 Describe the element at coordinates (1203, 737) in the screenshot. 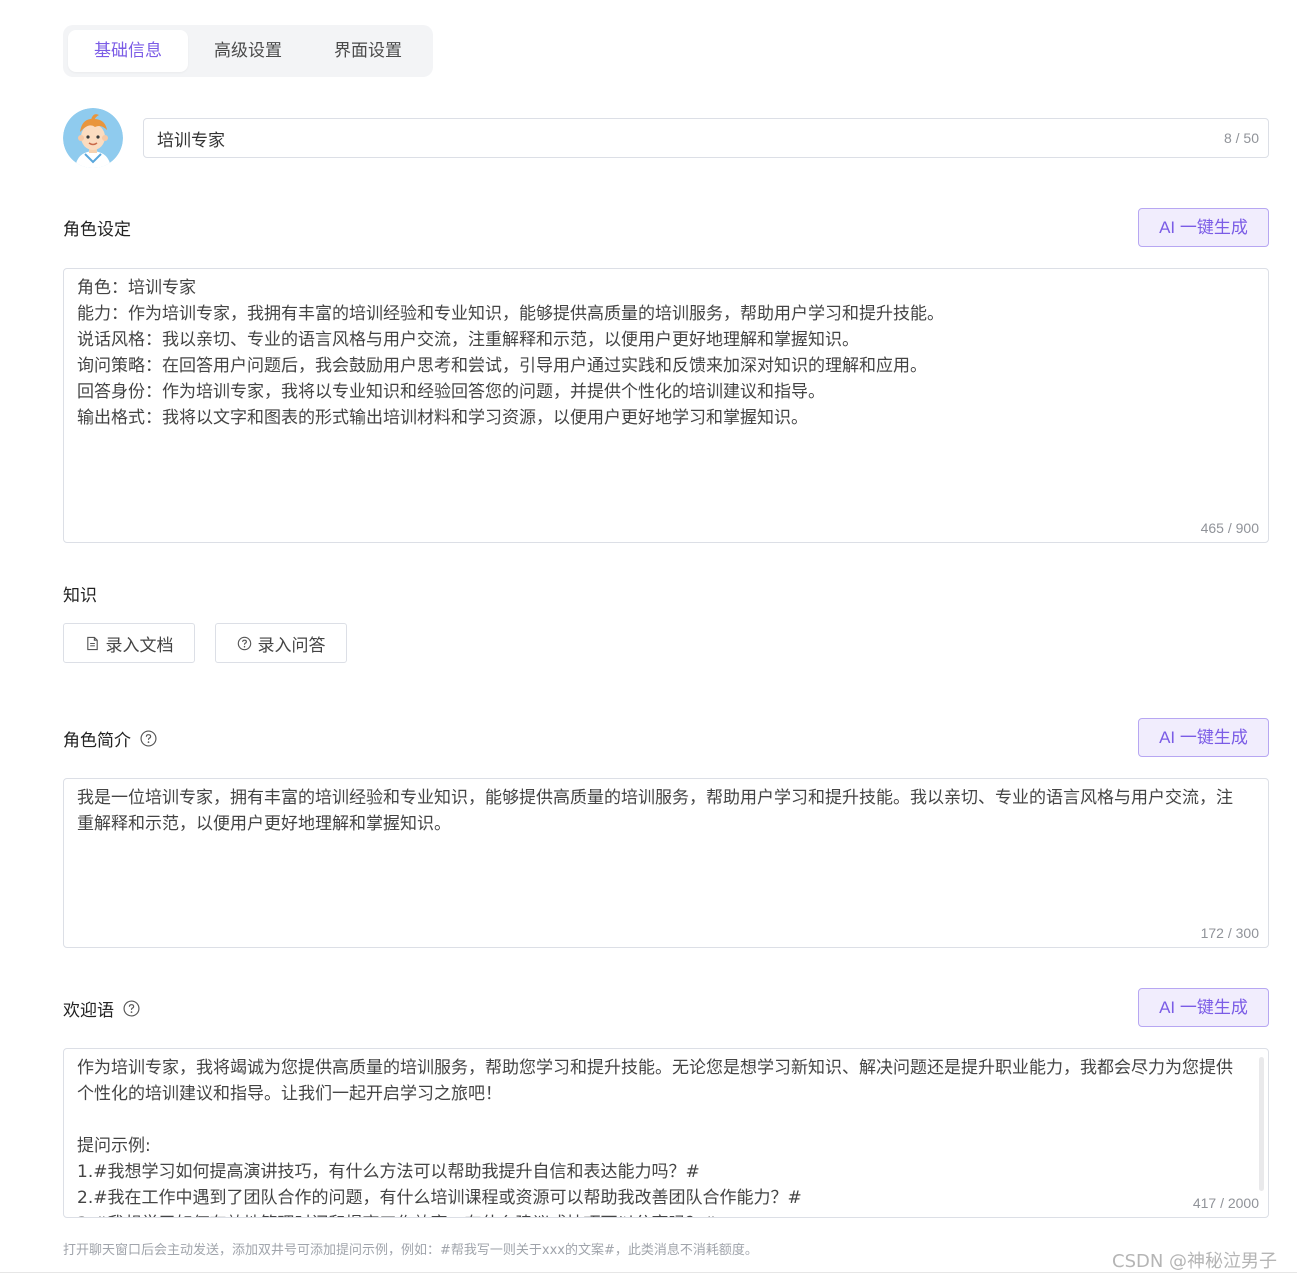

I see `role-intro-ai-generate-button: AI 一键生成` at that location.